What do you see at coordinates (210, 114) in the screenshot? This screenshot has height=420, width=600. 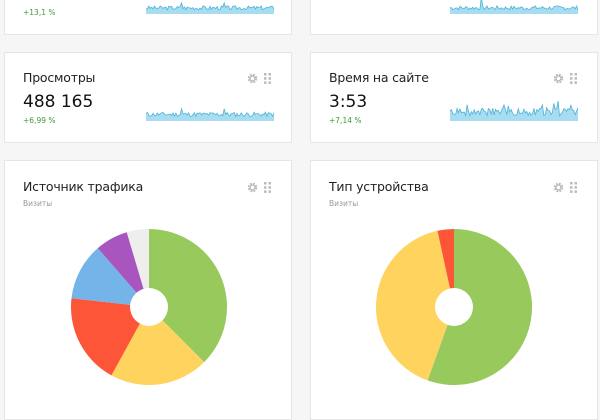 I see `pageviews-sparkline` at bounding box center [210, 114].